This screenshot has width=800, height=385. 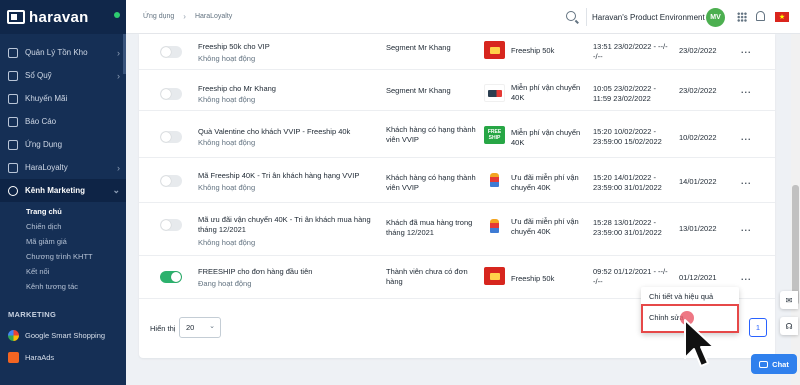 What do you see at coordinates (648, 17) in the screenshot?
I see `environment-name: Haravan's Product Environment` at bounding box center [648, 17].